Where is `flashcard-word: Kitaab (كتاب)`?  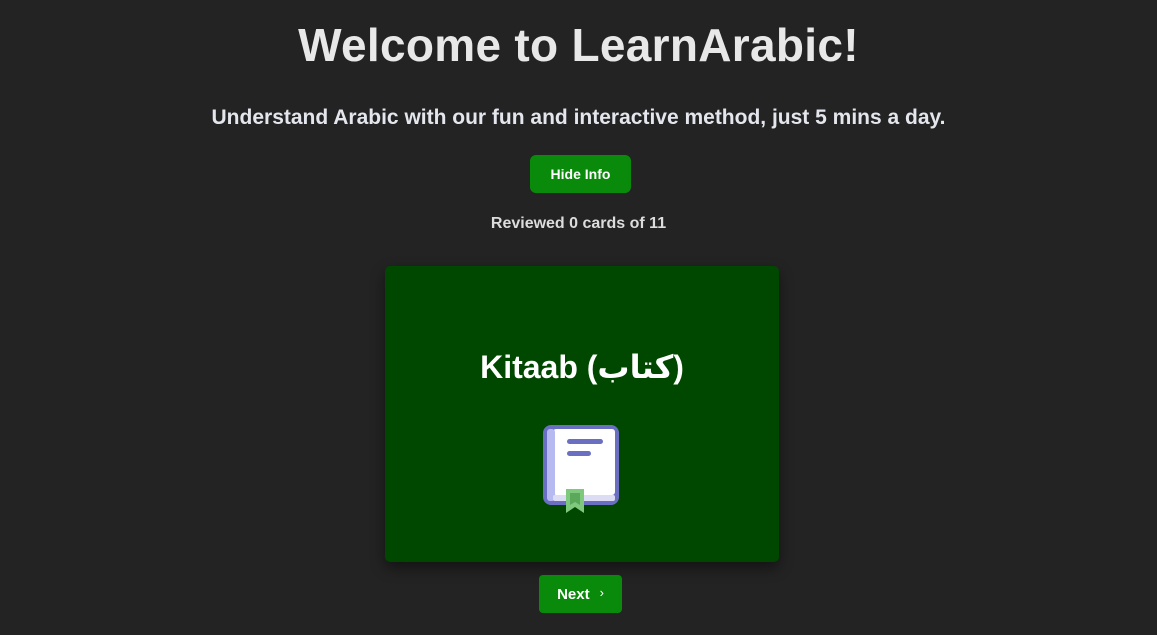
flashcard-word: Kitaab (كتاب) is located at coordinates (582, 367).